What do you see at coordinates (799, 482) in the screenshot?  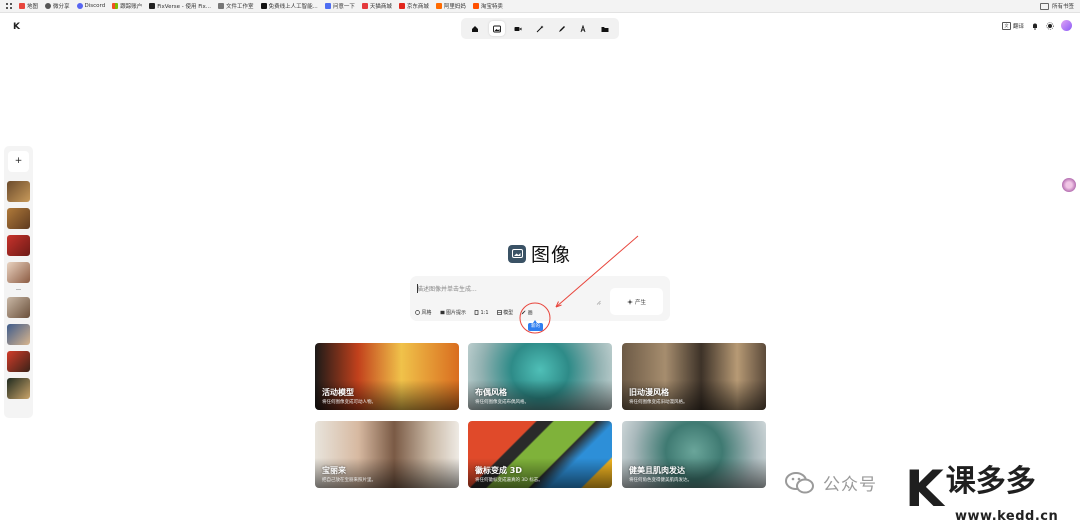 I see `wechat-icon` at bounding box center [799, 482].